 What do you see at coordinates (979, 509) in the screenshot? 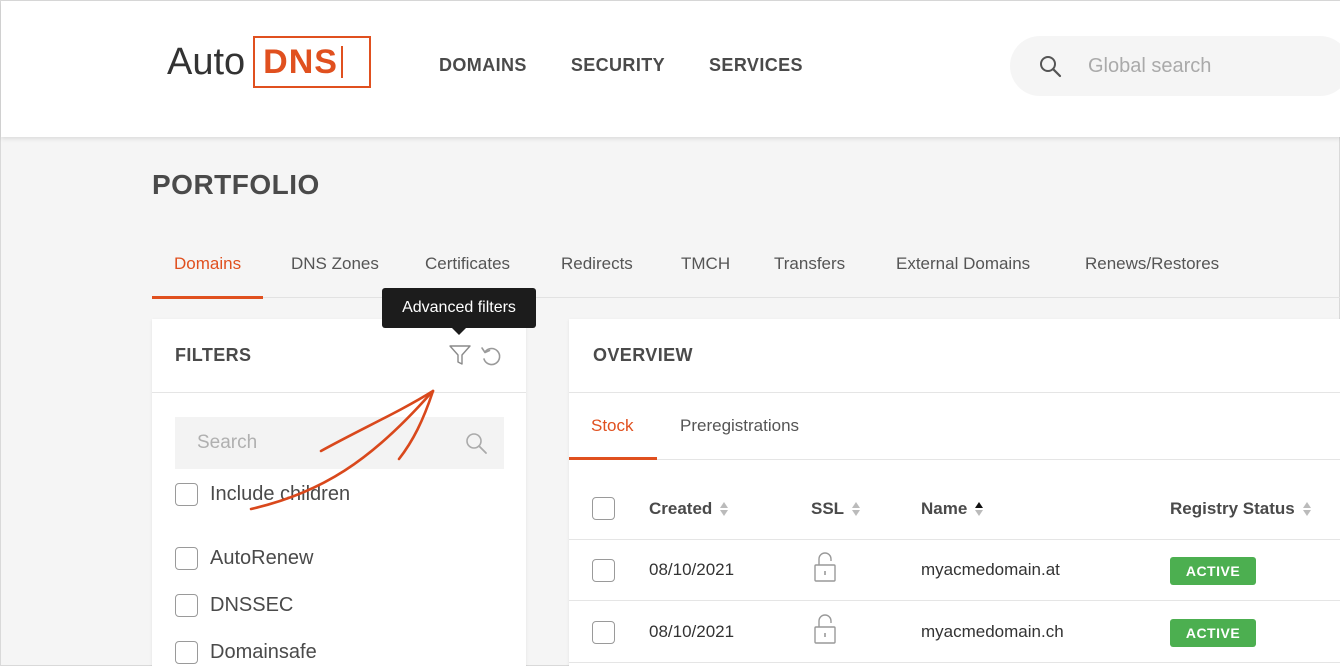
I see `sort-ascending-icon` at bounding box center [979, 509].